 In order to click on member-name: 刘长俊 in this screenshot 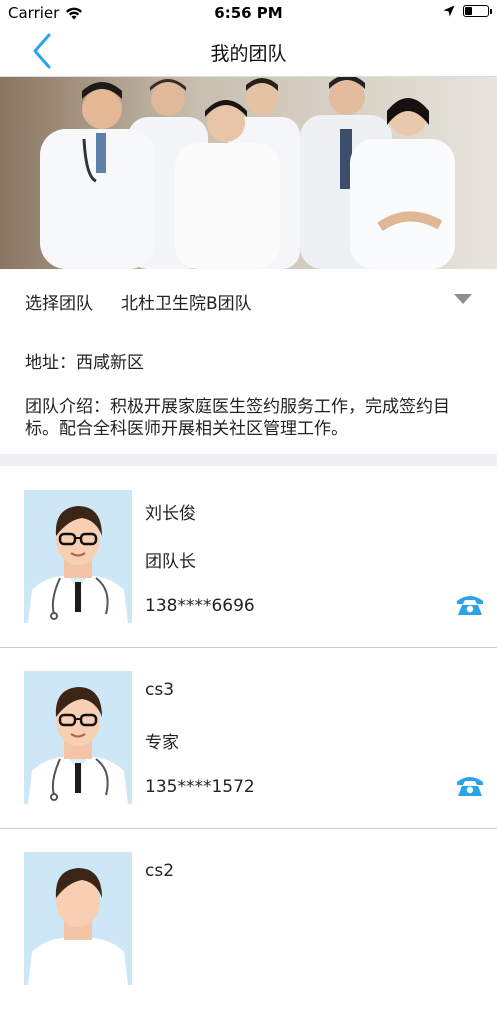, I will do `click(170, 514)`.